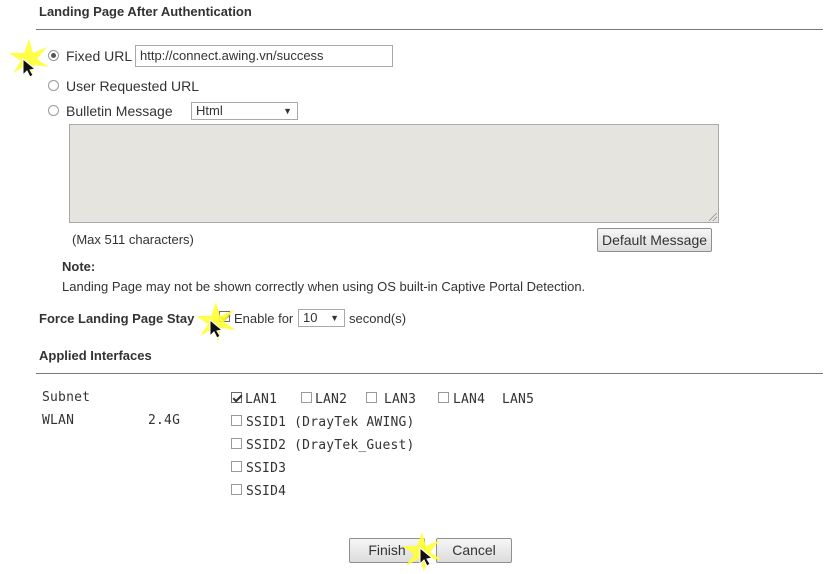  I want to click on ssid1-checkbox, so click(236, 420).